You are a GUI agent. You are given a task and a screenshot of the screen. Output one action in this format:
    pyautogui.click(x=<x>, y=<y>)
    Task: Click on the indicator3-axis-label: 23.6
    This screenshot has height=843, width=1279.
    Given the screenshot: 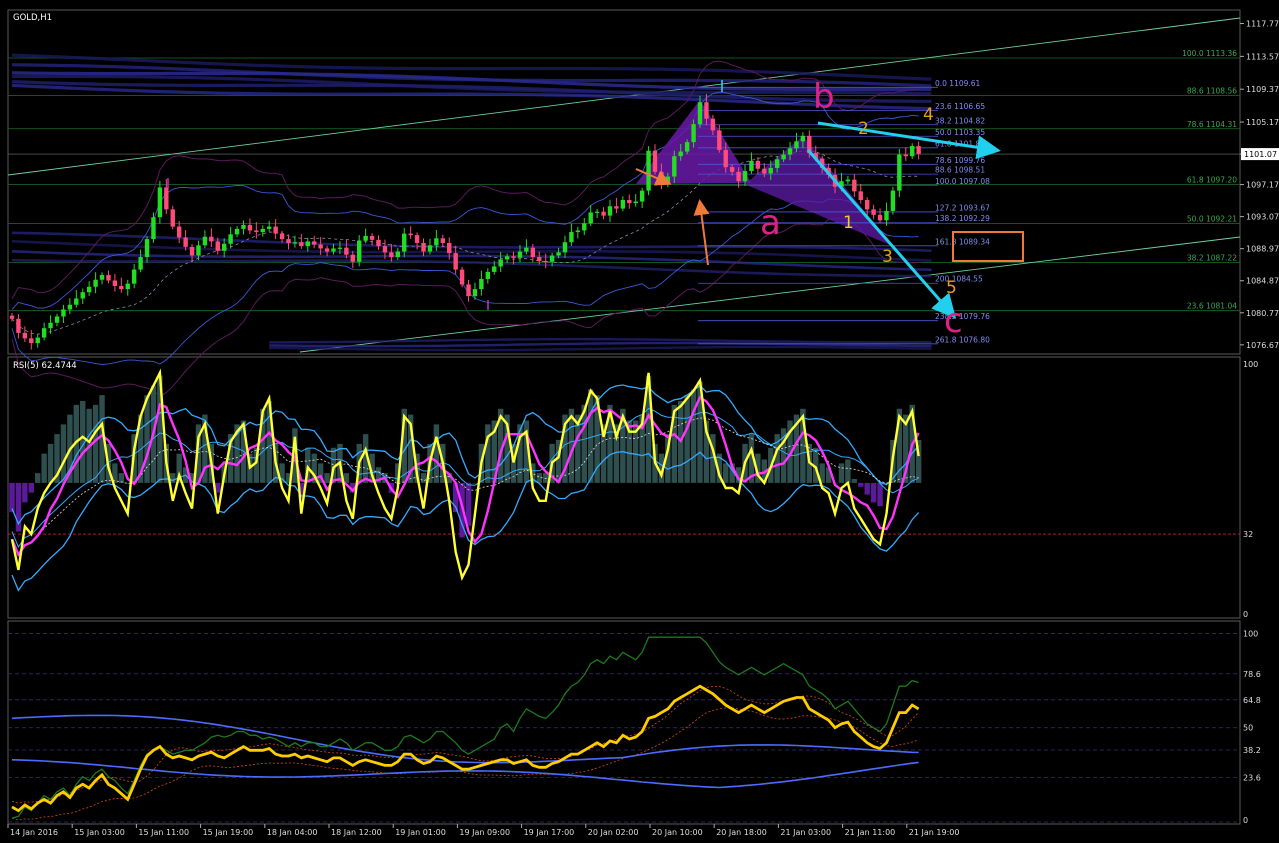 What is the action you would take?
    pyautogui.click(x=1252, y=777)
    